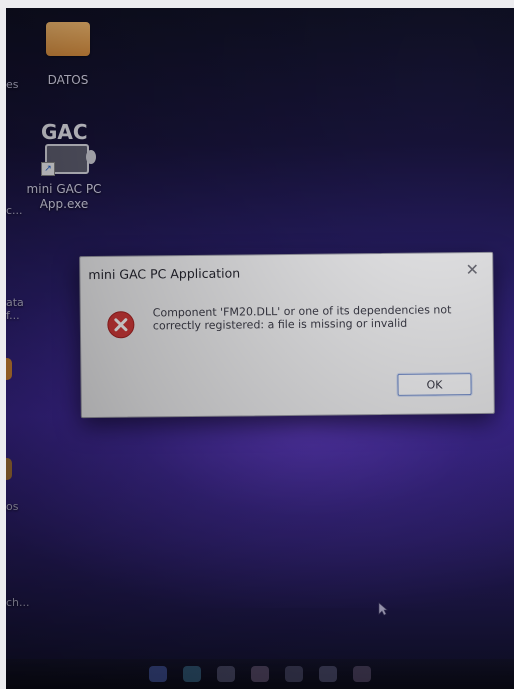 The width and height of the screenshot is (514, 689). I want to click on shortcut-arrow-icon: ↗, so click(48, 169).